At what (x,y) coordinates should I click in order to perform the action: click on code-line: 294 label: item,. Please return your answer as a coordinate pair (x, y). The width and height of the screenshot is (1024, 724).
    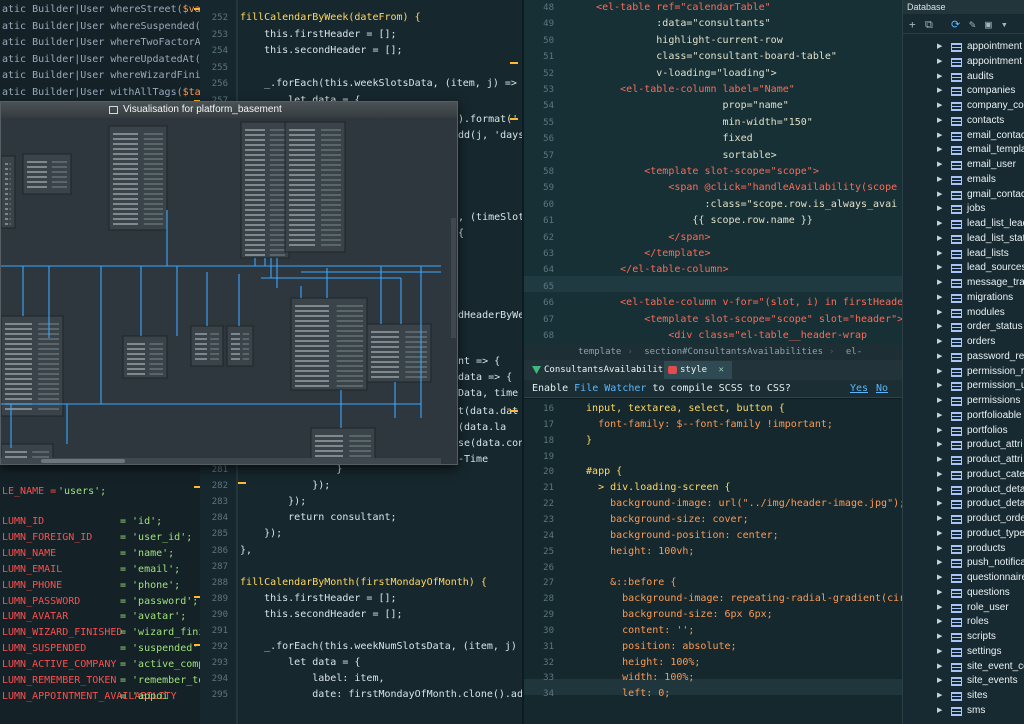
    Looking at the image, I should click on (361, 679).